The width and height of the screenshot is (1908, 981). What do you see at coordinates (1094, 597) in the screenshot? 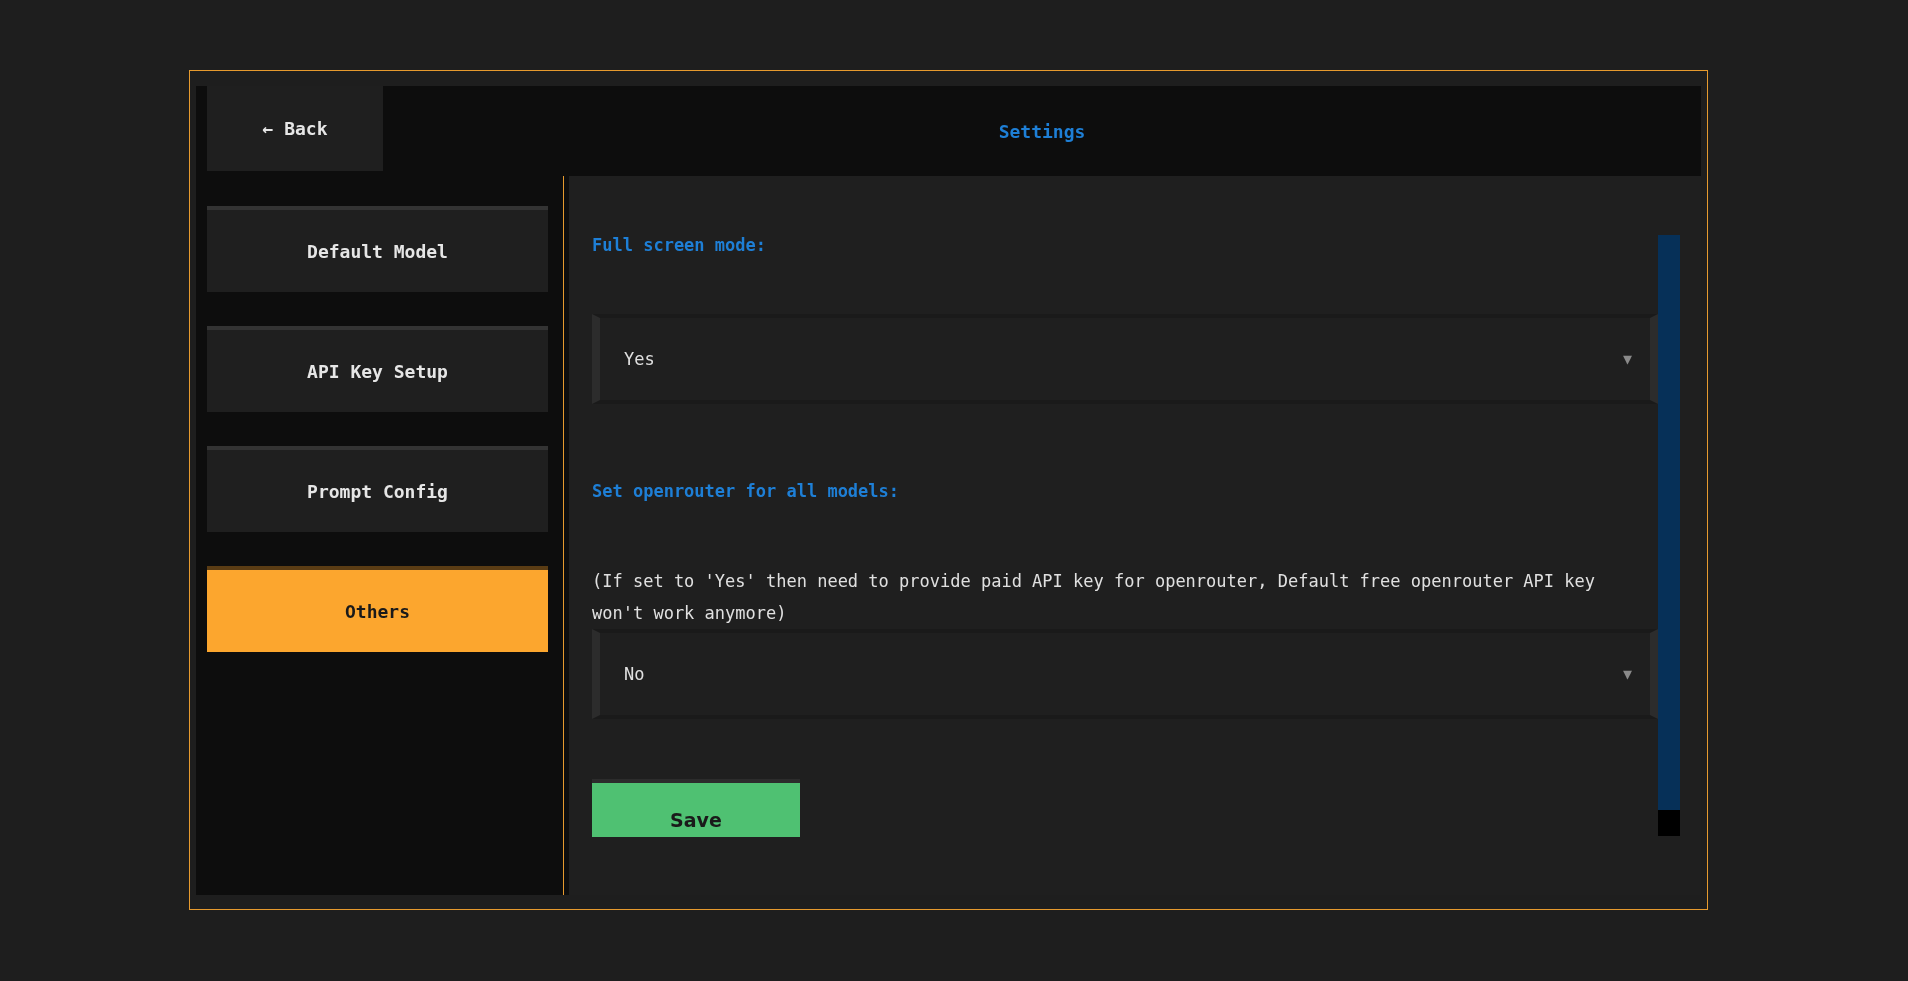
I see `setting-note: (If set to 'Yes' then need to provide paid API key for openrouter, Default free openrouter API key won't work anymore)` at bounding box center [1094, 597].